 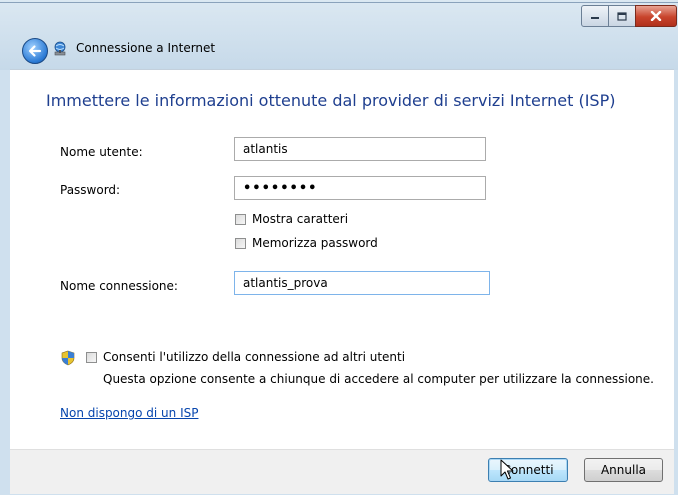 I want to click on minimize-button, so click(x=595, y=16).